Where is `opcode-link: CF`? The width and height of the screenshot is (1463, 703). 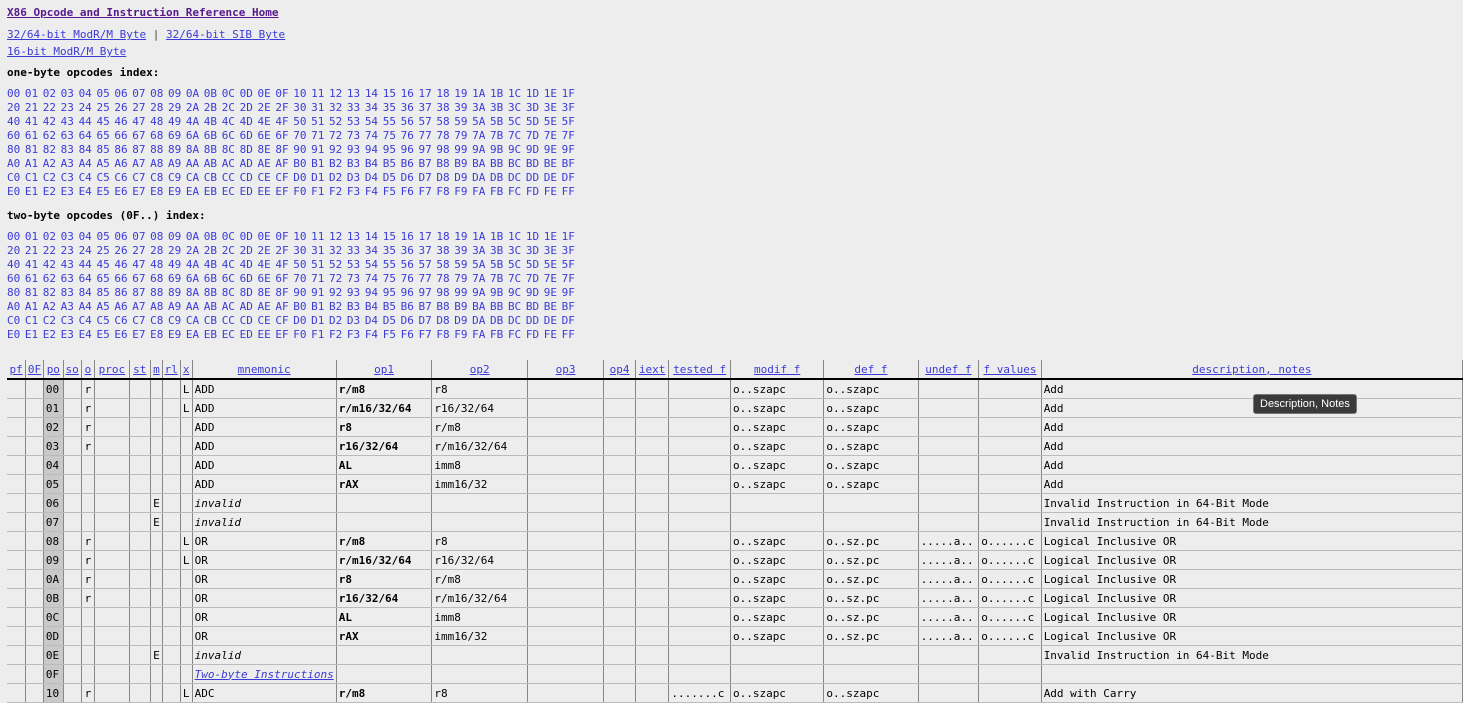 opcode-link: CF is located at coordinates (281, 177).